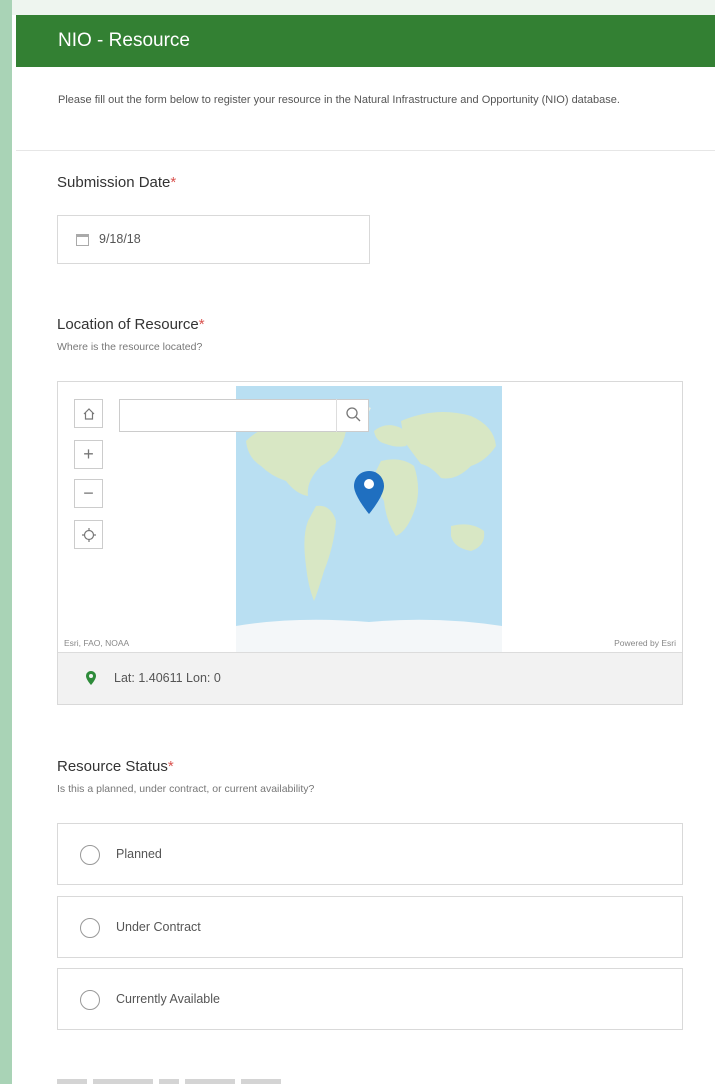  I want to click on submission-date-field: 9/18/18, so click(213, 239).